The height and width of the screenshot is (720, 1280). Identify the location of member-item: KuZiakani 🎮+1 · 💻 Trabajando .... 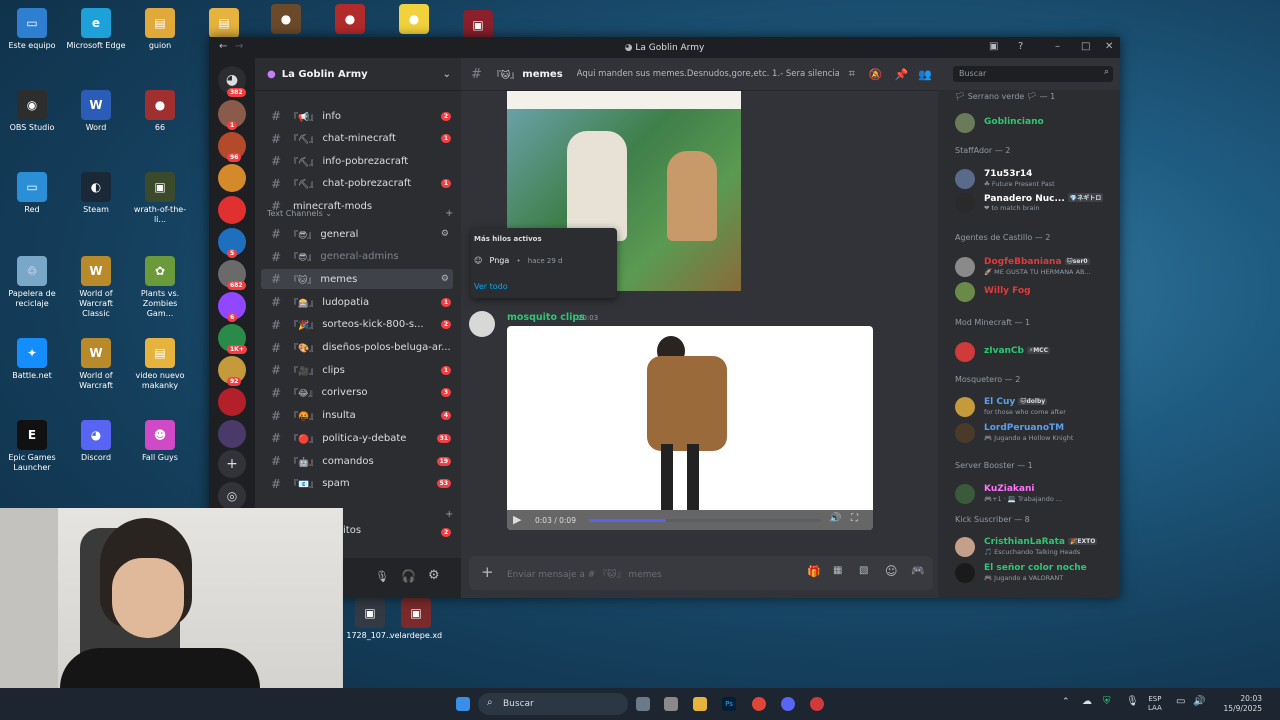
(1035, 494).